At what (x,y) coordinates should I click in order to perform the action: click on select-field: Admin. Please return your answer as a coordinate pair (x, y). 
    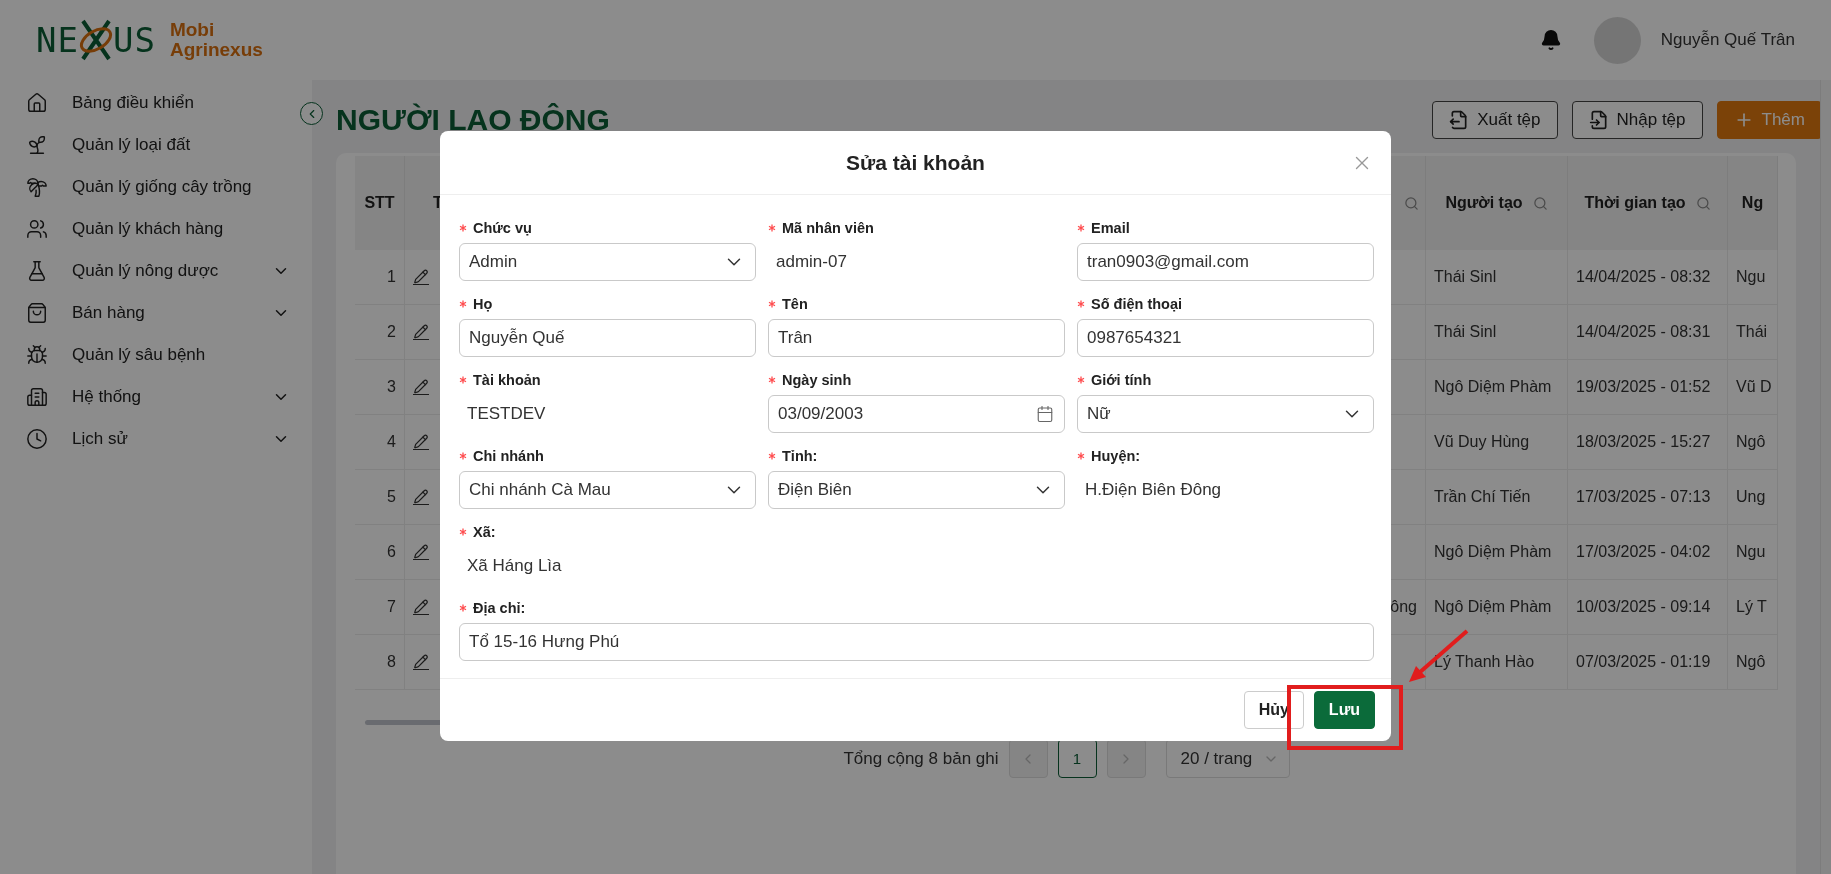
    Looking at the image, I should click on (607, 262).